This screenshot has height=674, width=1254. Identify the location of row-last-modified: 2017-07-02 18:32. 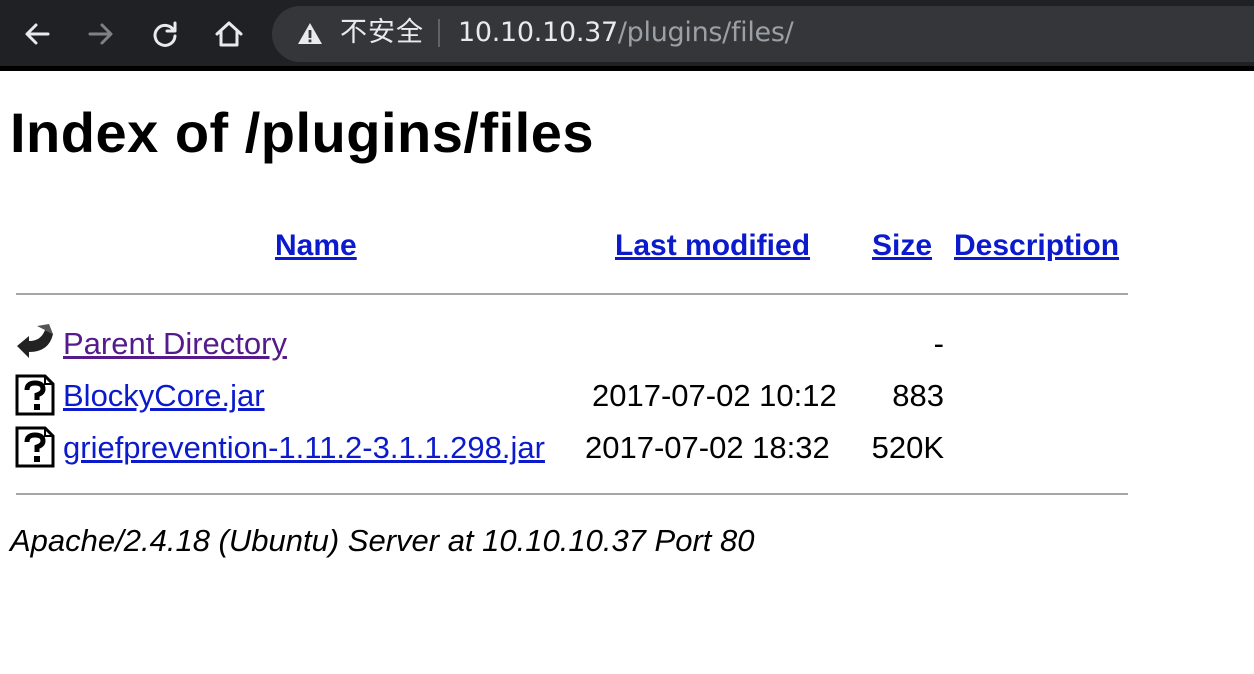
(707, 447).